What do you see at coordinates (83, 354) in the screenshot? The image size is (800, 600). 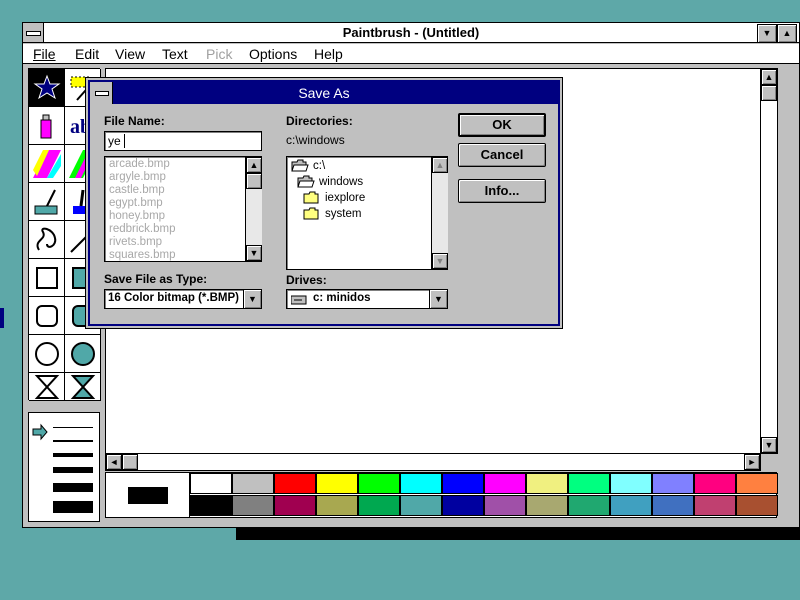 I see `tool-filled-circle` at bounding box center [83, 354].